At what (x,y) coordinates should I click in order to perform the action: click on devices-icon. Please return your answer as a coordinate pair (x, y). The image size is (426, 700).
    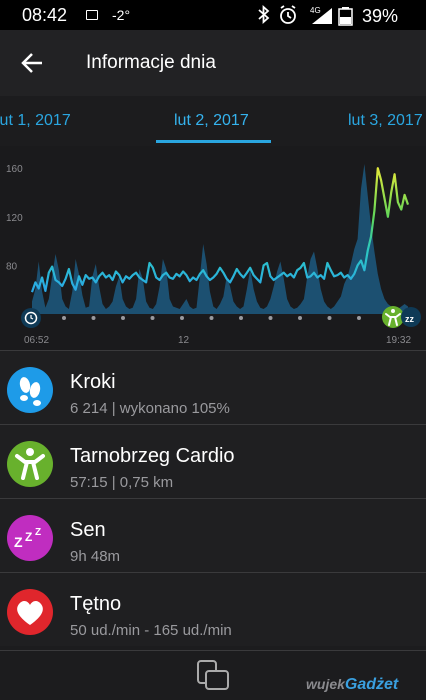
    Looking at the image, I should click on (213, 675).